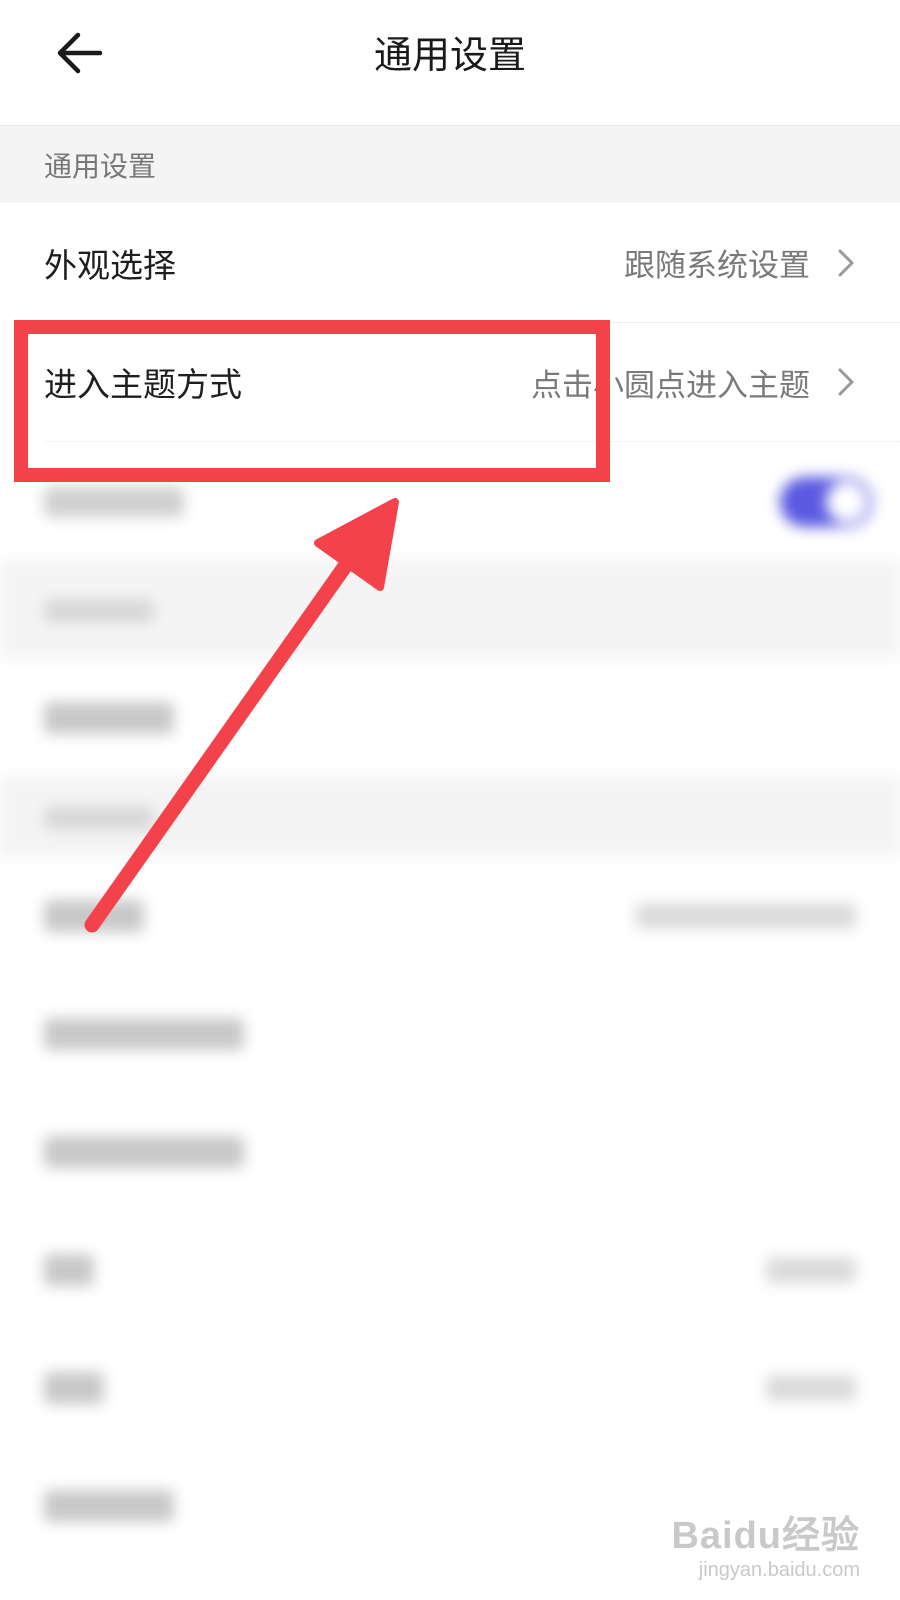 This screenshot has width=900, height=1600. Describe the element at coordinates (717, 266) in the screenshot. I see `appearance-value: 跟随系统设置` at that location.